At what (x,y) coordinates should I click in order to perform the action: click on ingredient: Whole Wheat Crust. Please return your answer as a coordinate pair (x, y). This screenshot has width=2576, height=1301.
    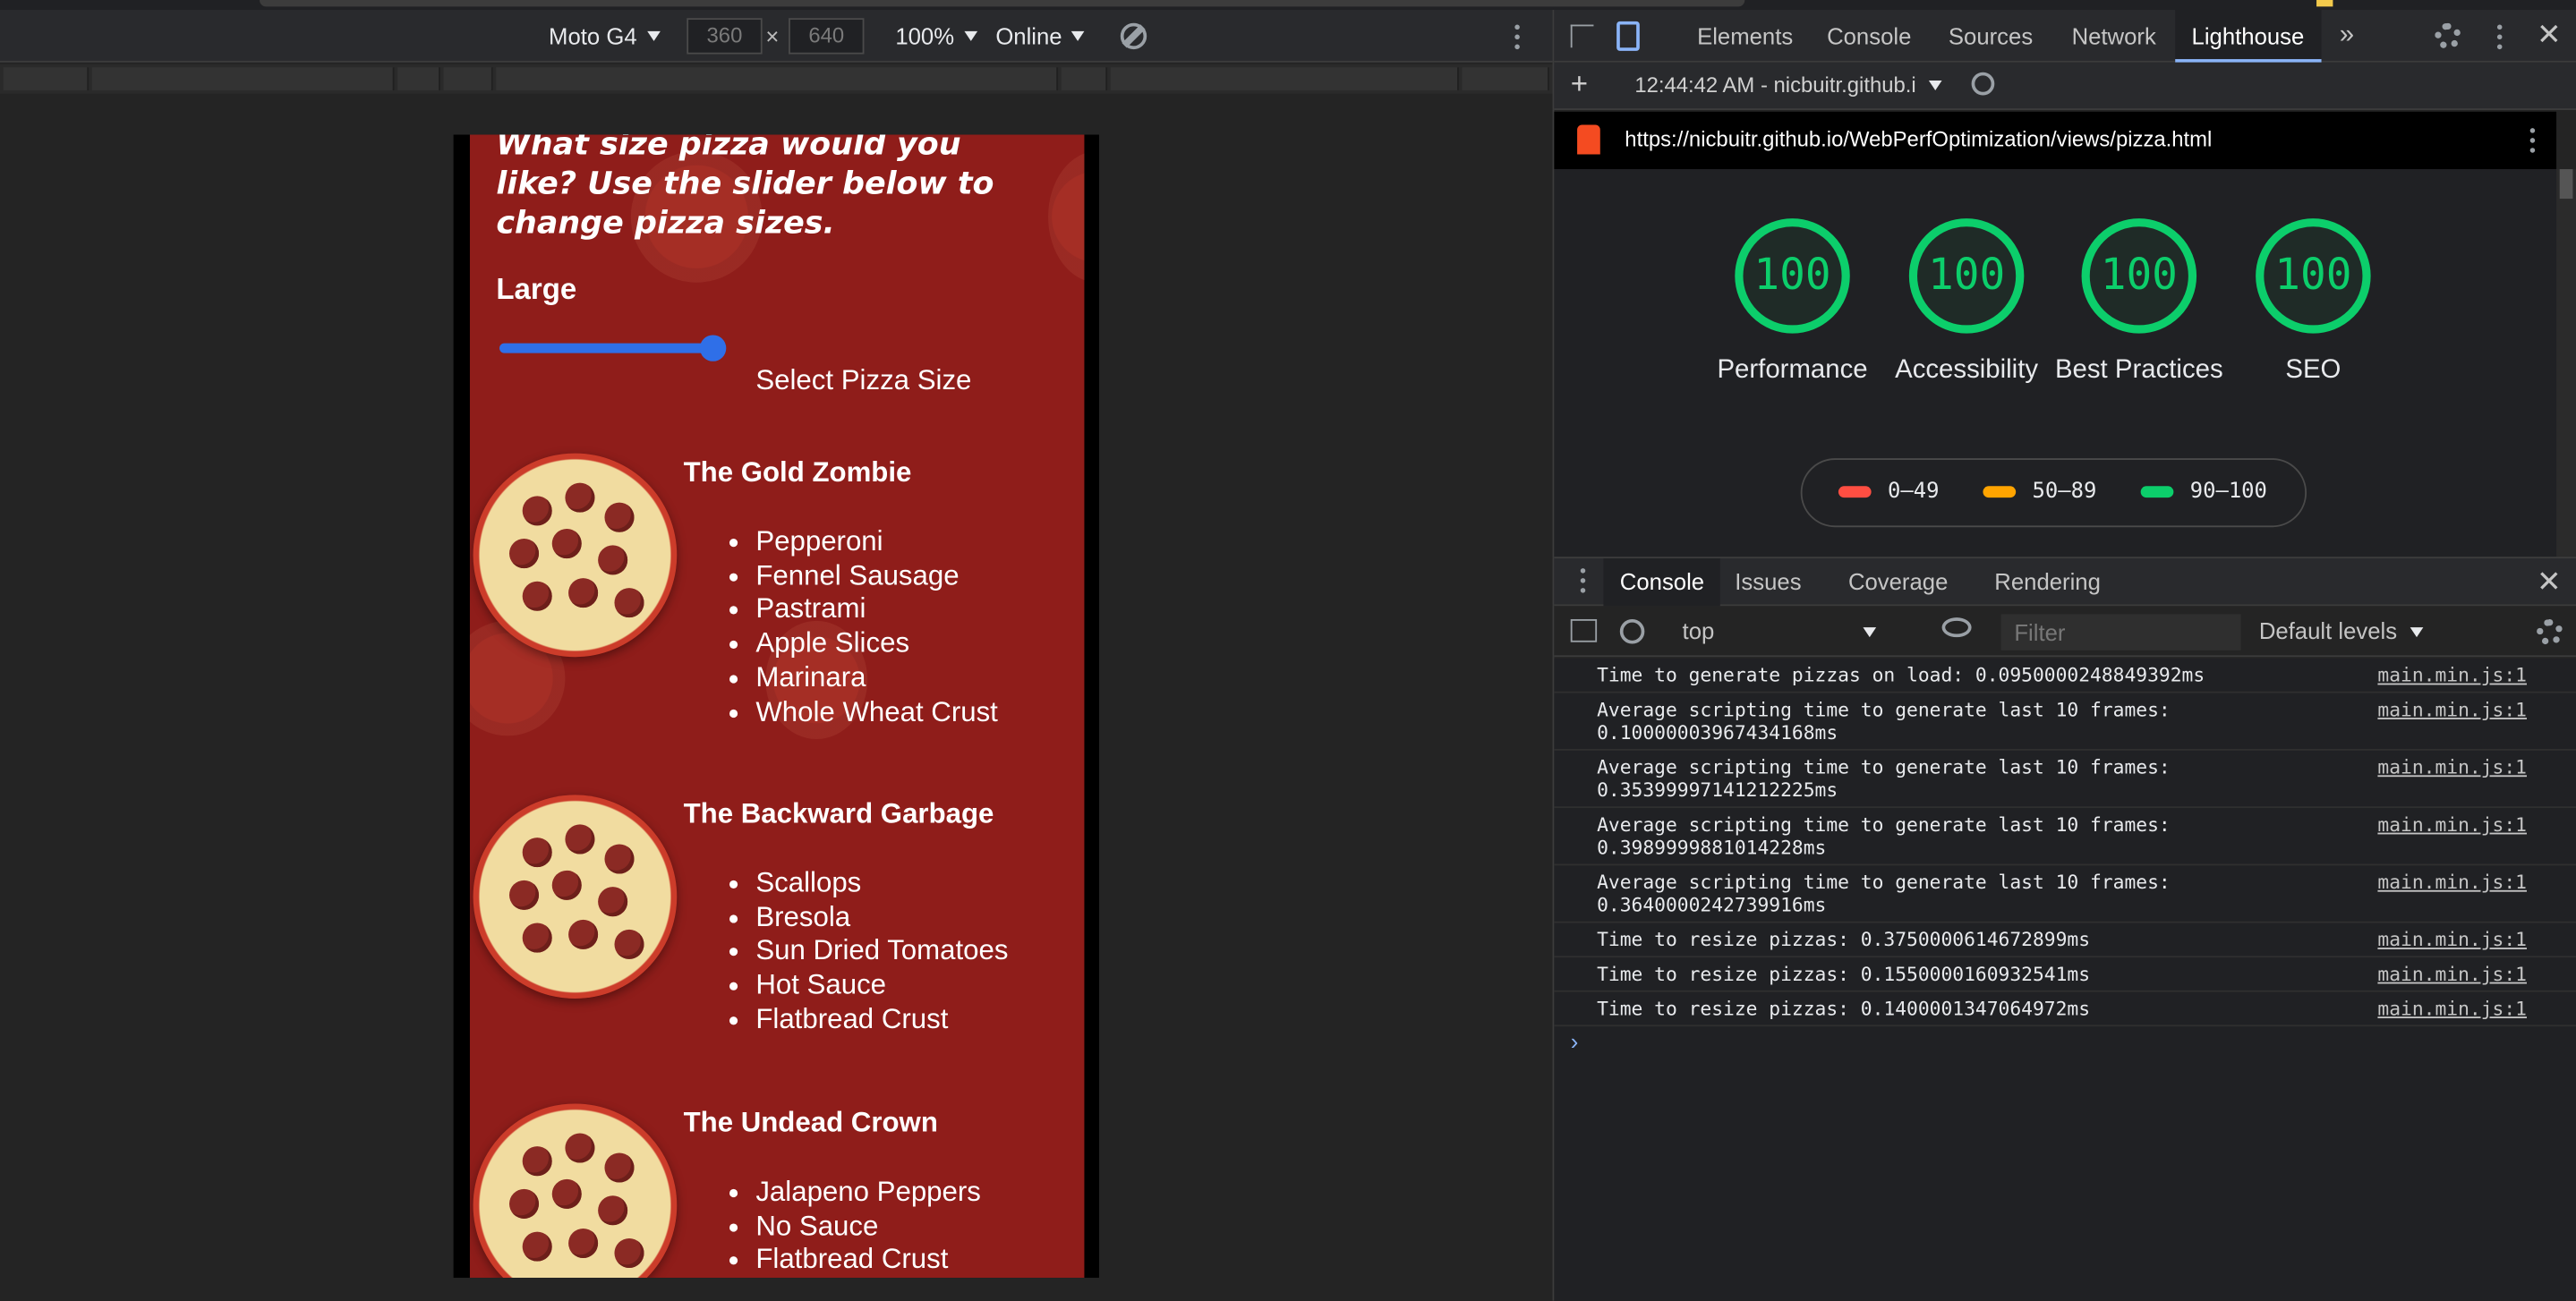
    Looking at the image, I should click on (863, 712).